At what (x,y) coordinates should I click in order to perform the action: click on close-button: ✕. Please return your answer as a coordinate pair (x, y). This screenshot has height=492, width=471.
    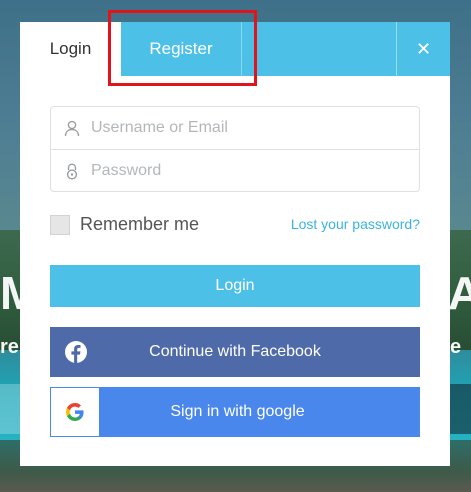
    Looking at the image, I should click on (423, 49).